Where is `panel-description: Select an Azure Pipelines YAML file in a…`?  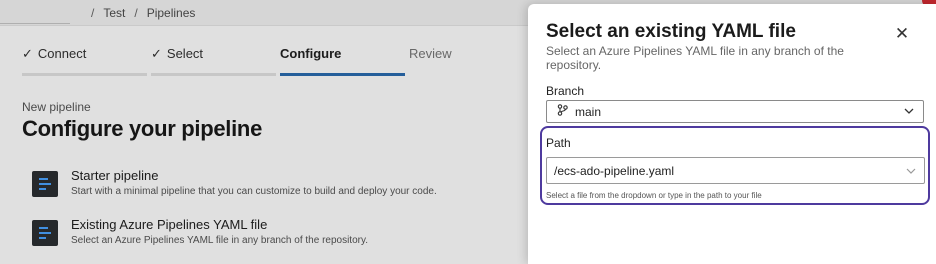 panel-description: Select an Azure Pipelines YAML file in a… is located at coordinates (695, 58).